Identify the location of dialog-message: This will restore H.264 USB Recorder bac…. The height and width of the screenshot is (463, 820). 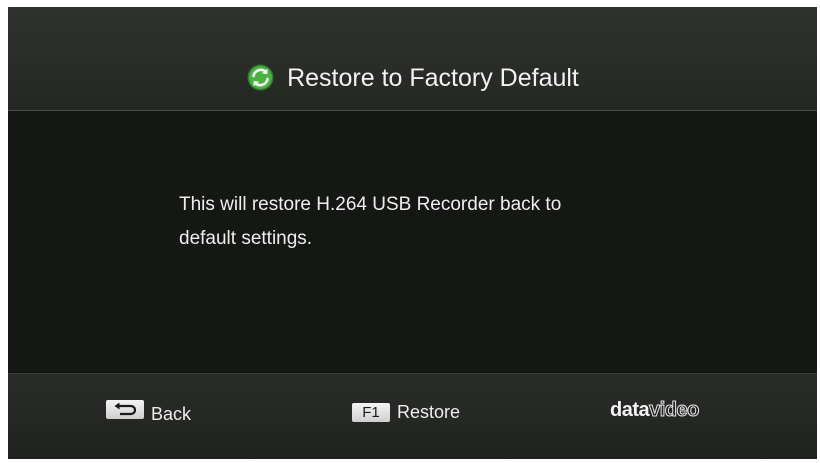
(439, 222).